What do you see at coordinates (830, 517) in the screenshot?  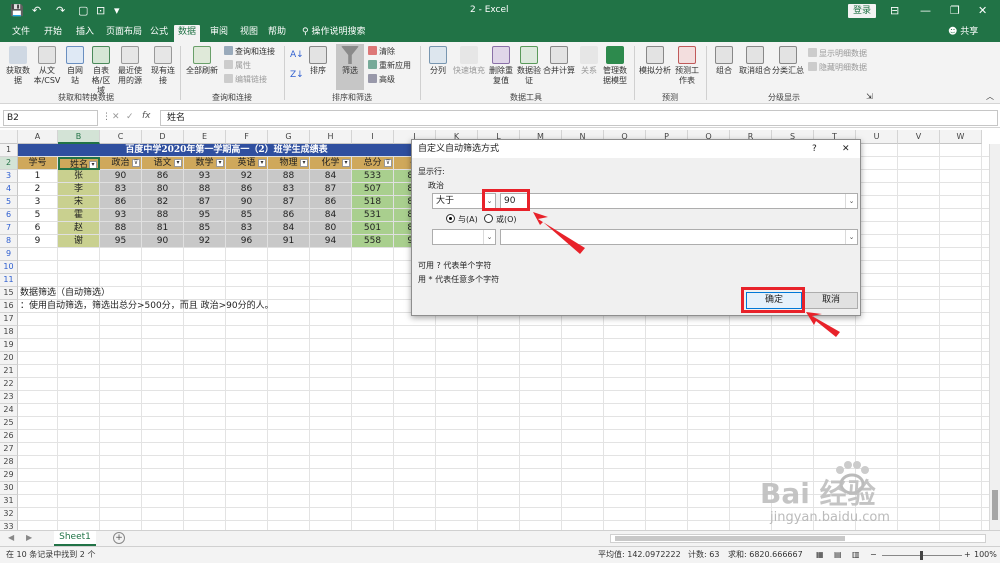 I see `watermark-url: jingyan.baidu.com` at bounding box center [830, 517].